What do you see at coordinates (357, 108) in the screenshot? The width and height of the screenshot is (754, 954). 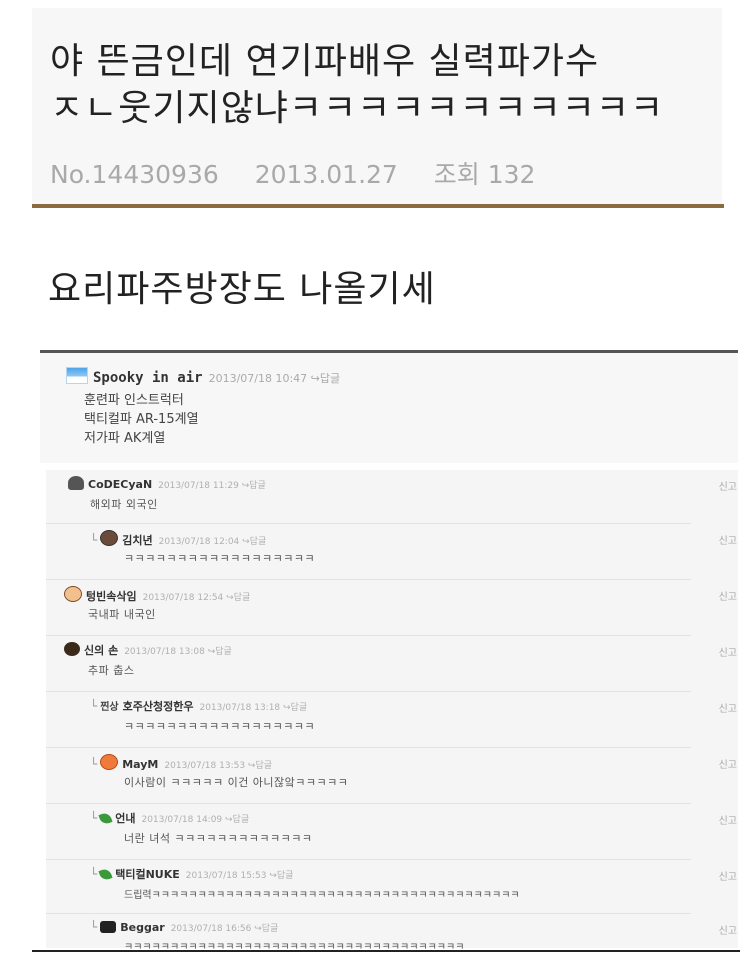 I see `post-title-line2: ㅈㄴ웃기지않냐ㅋㅋㅋㅋㅋㅋㅋㅋㅋㅋㅋ` at bounding box center [357, 108].